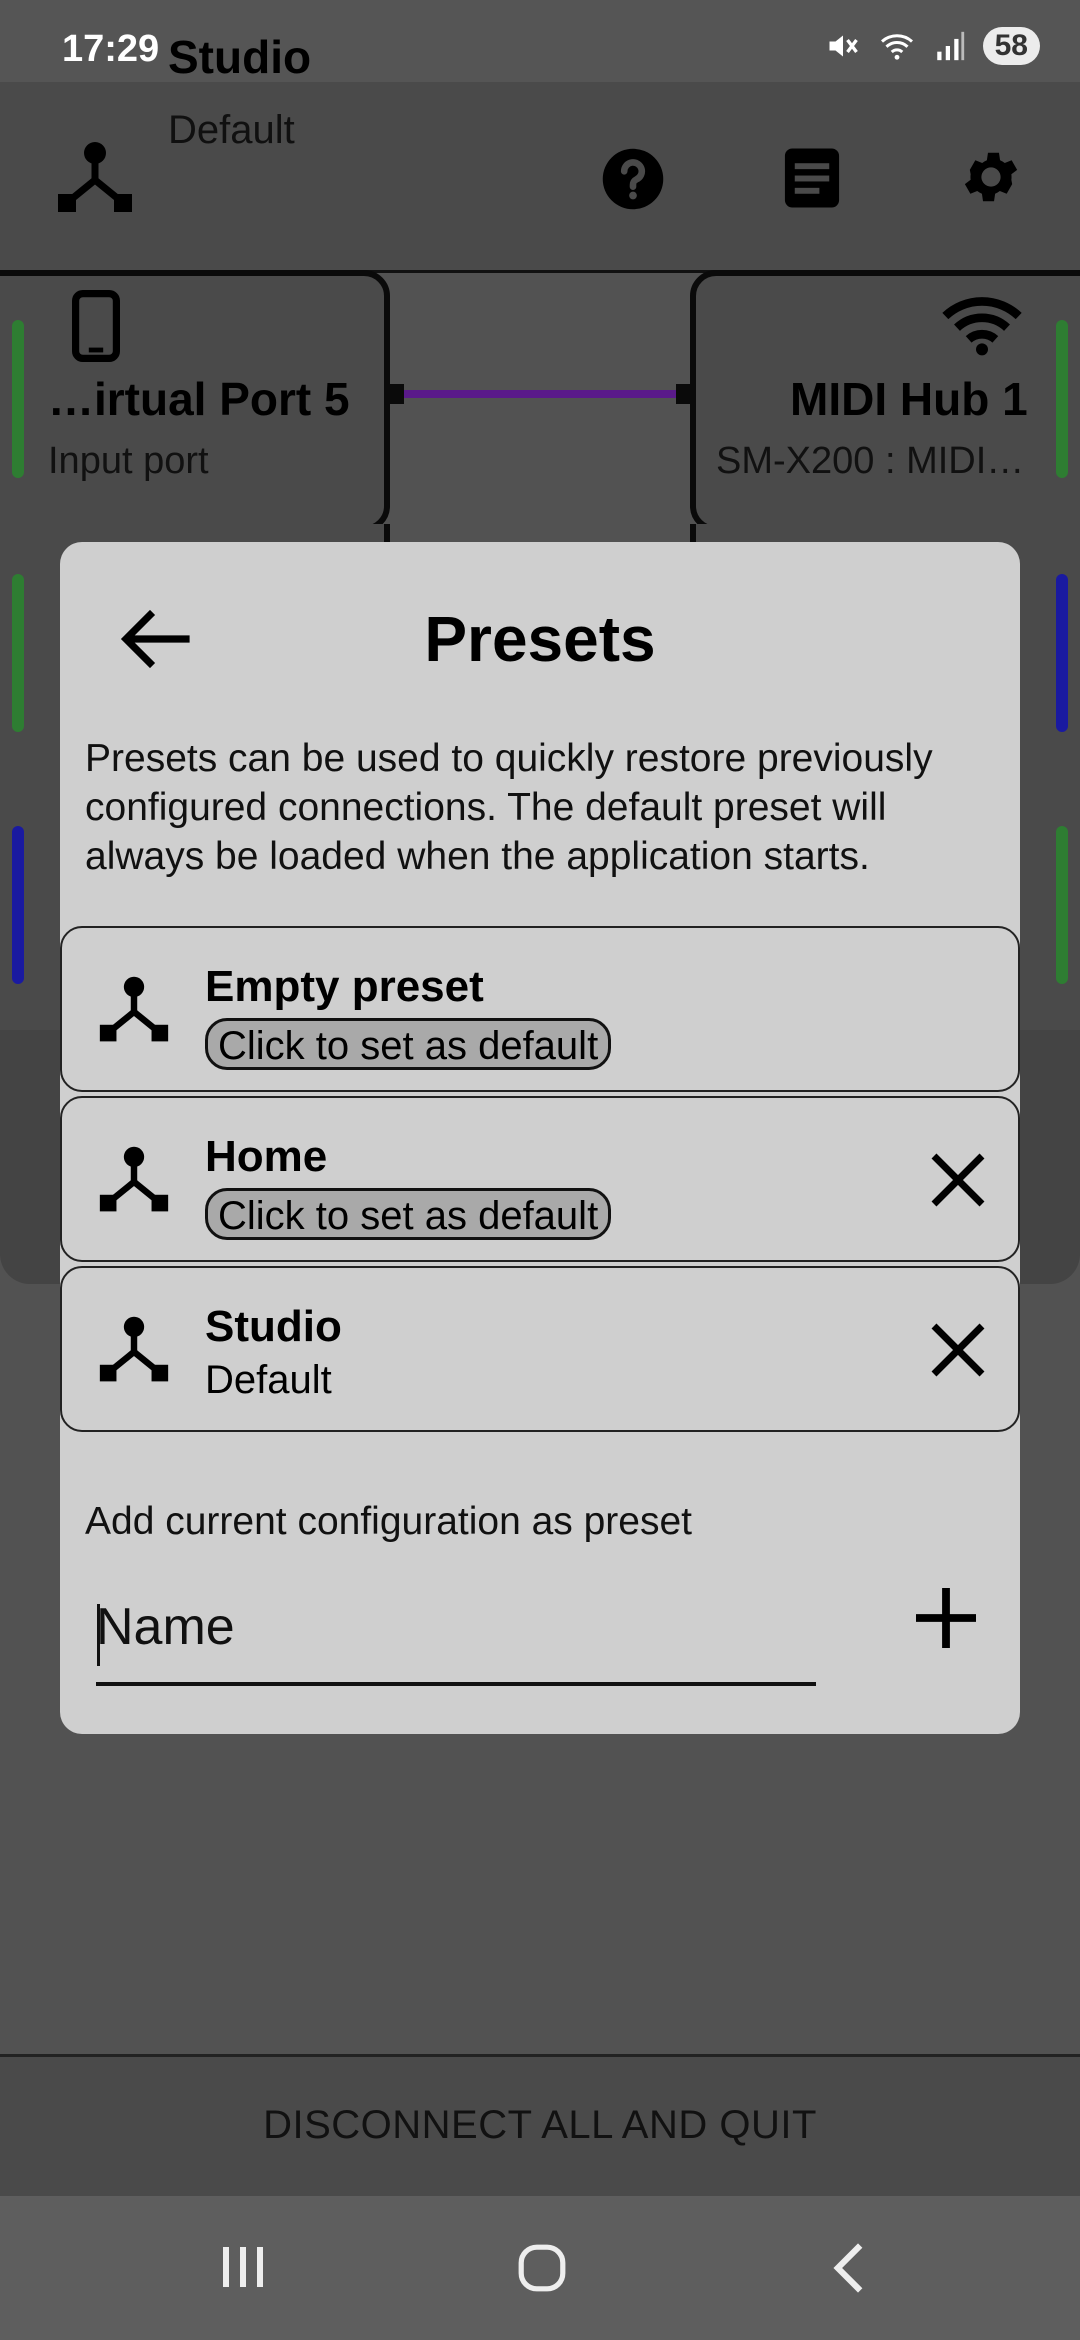 Image resolution: width=1080 pixels, height=2340 pixels. I want to click on gear-icon, so click(991, 177).